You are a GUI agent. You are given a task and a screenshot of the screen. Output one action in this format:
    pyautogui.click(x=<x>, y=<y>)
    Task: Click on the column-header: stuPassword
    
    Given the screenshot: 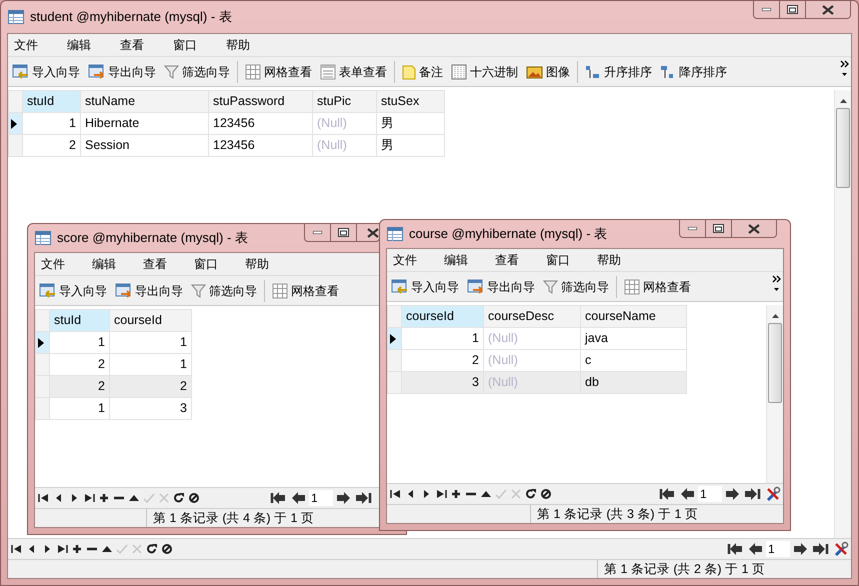 What is the action you would take?
    pyautogui.click(x=260, y=101)
    